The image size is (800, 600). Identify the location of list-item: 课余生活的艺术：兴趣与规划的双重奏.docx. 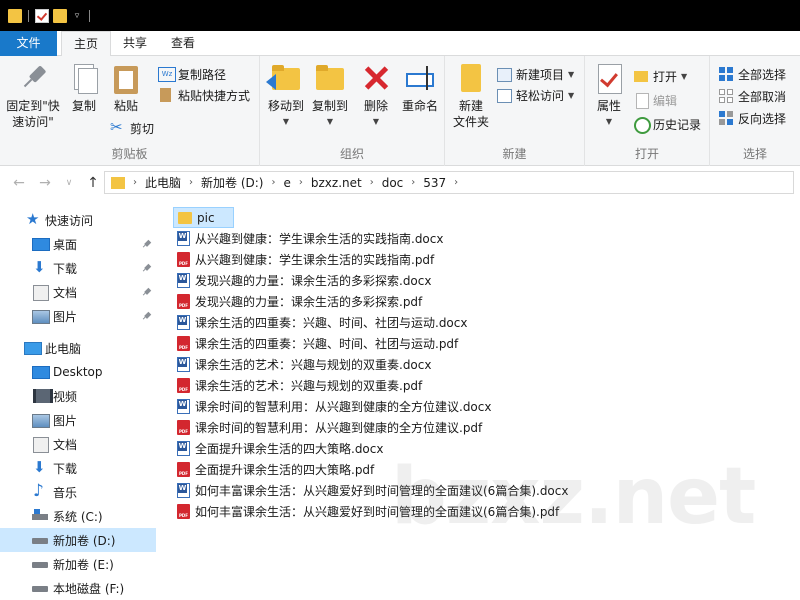
(304, 364).